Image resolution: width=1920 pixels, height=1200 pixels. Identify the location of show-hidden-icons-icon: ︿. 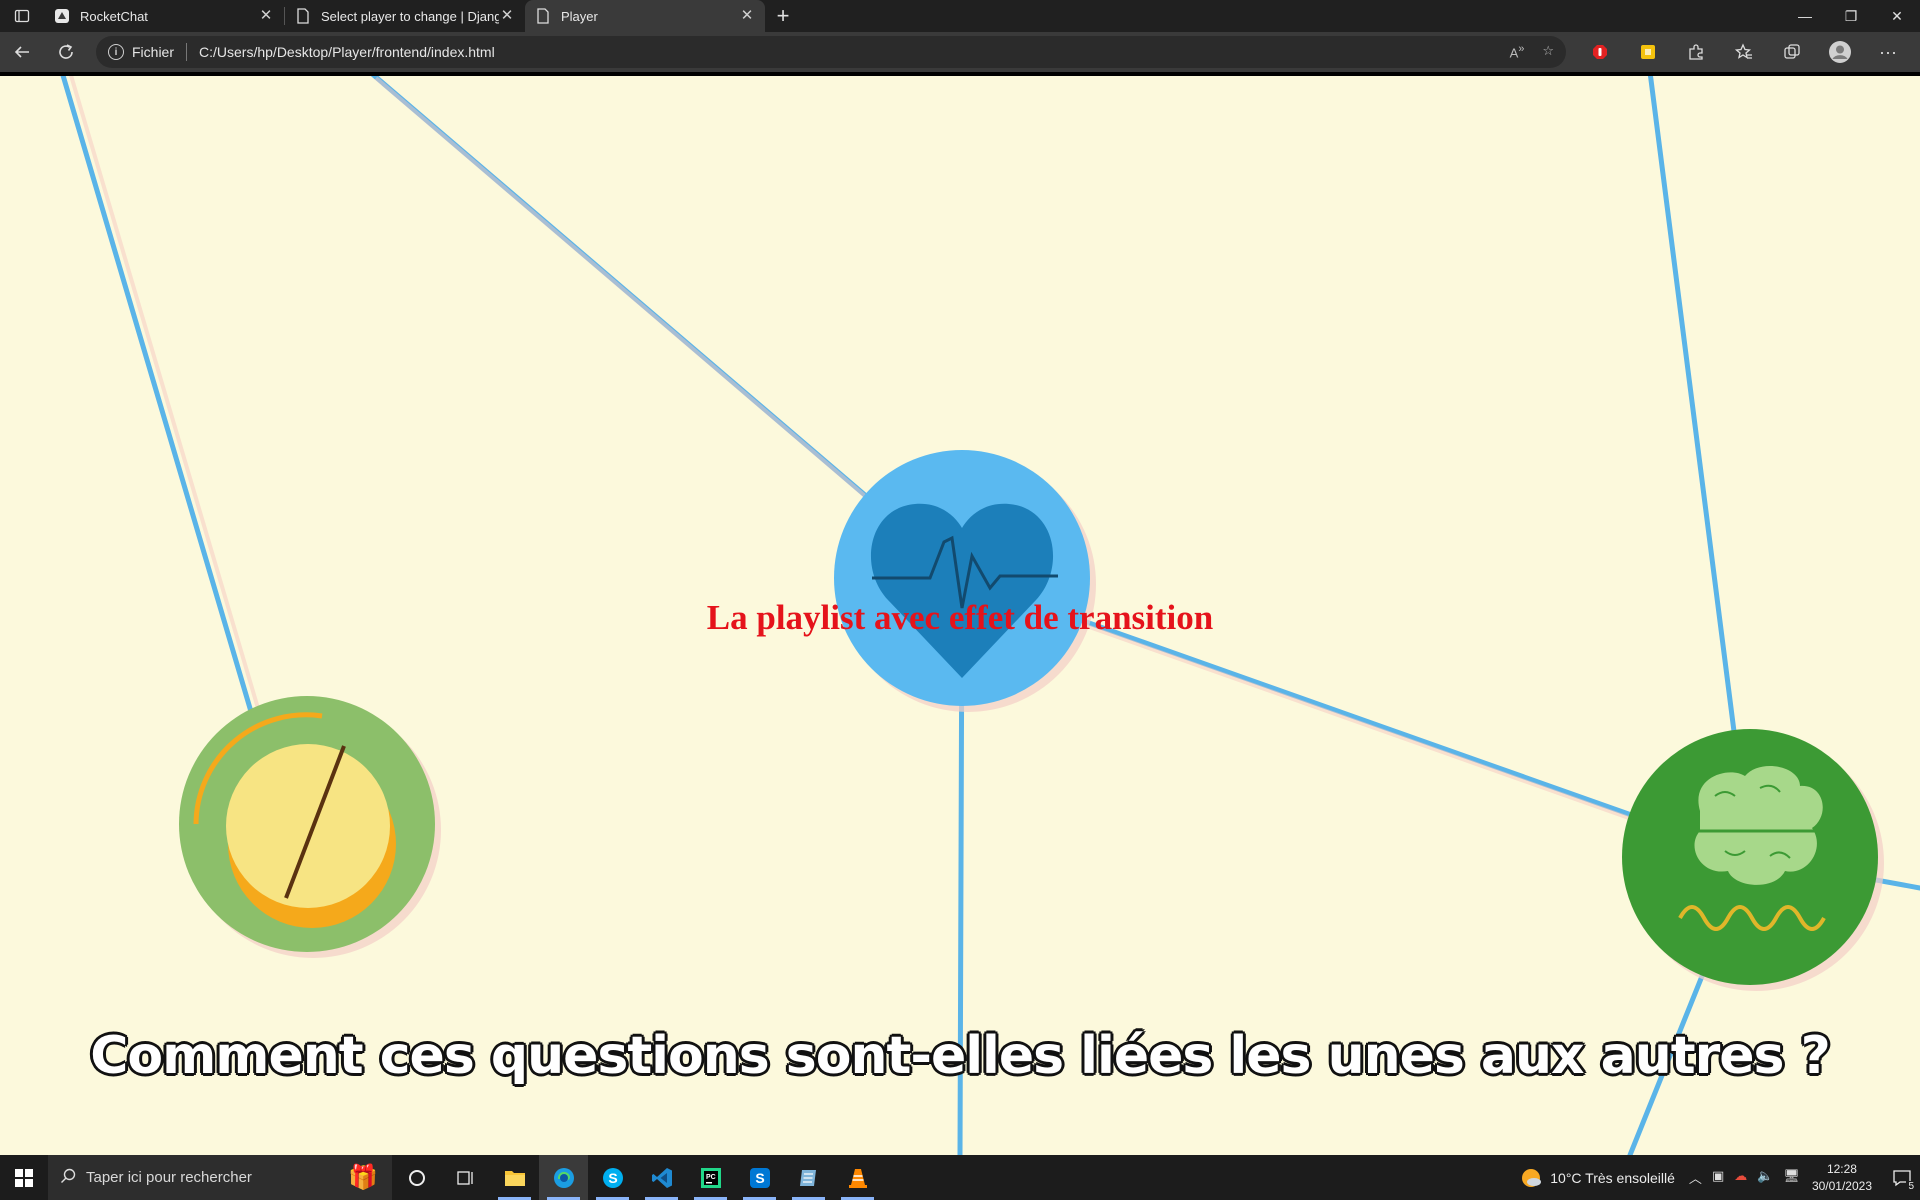
(1695, 1177).